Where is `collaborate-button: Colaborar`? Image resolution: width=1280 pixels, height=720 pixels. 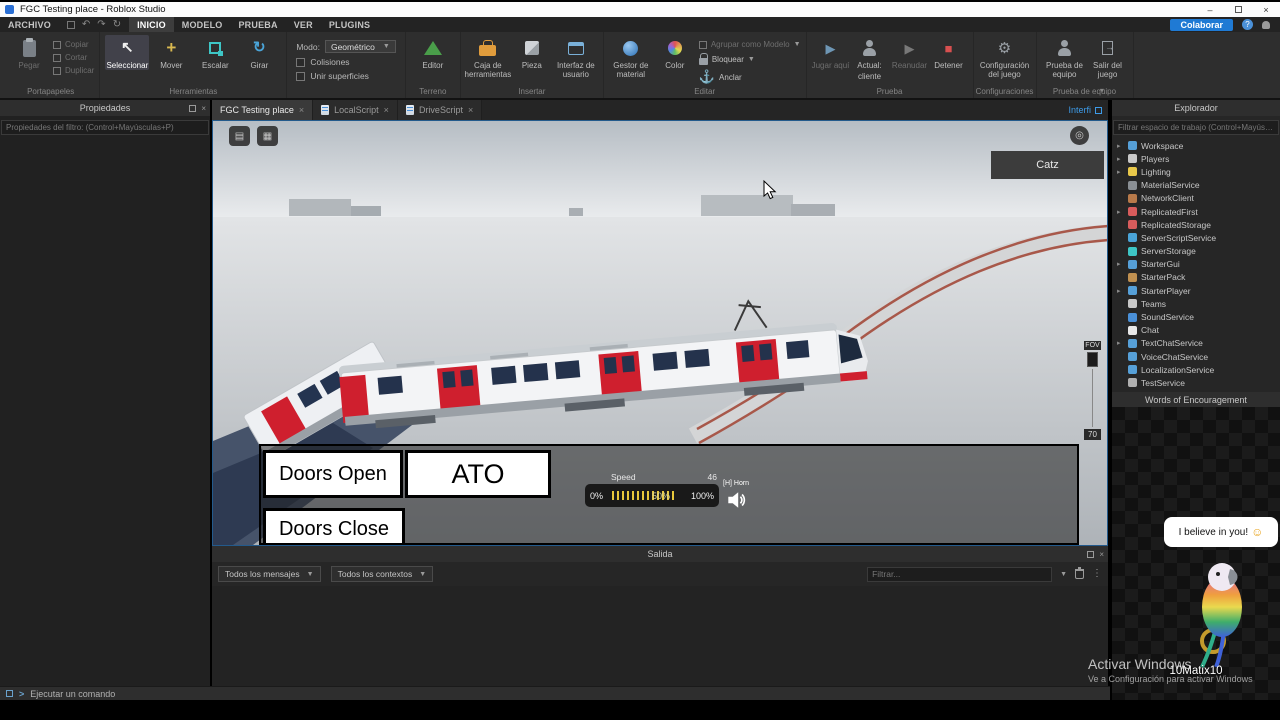 collaborate-button: Colaborar is located at coordinates (1201, 24).